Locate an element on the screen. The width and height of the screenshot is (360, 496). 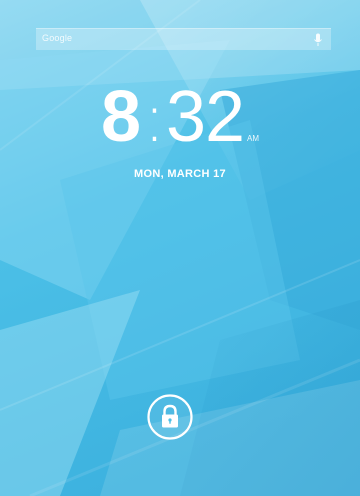
clock-minutes: 32 is located at coordinates (205, 117).